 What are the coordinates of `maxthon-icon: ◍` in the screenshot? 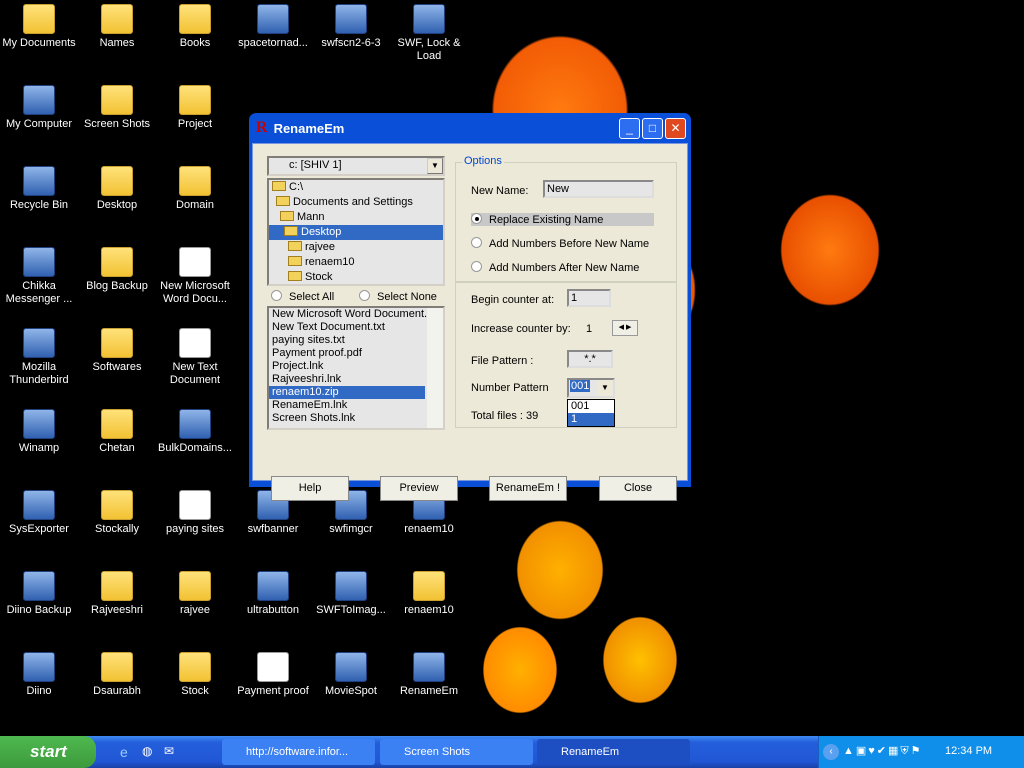 It's located at (147, 751).